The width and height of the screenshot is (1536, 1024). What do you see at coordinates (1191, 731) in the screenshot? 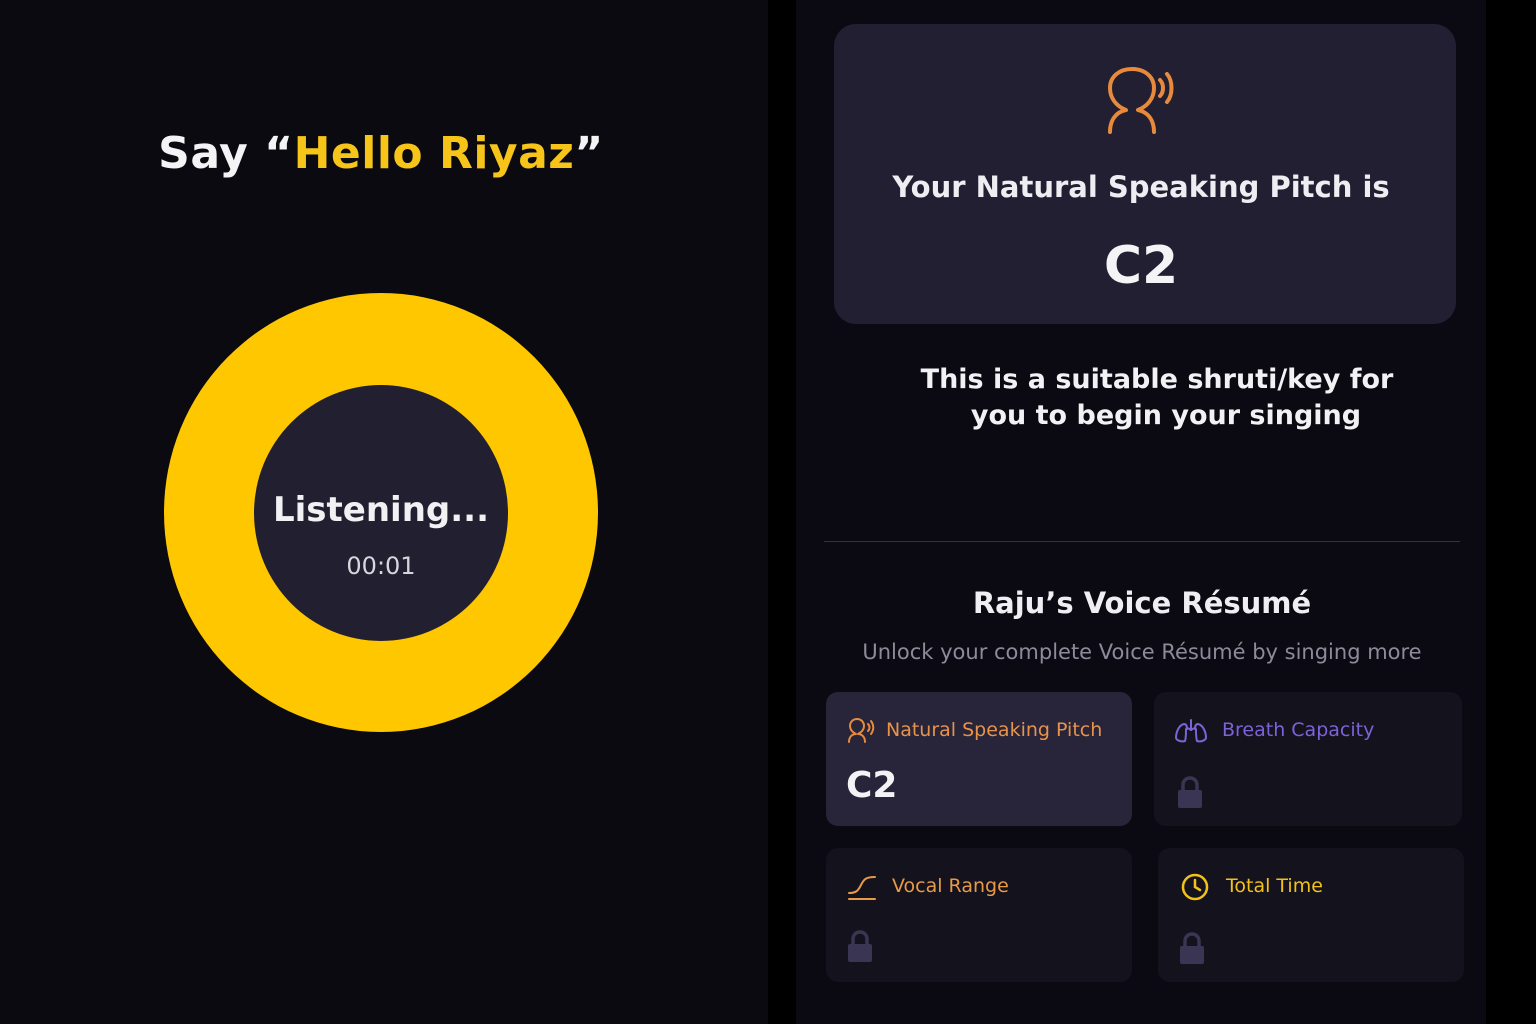
I see `lungs-icon` at bounding box center [1191, 731].